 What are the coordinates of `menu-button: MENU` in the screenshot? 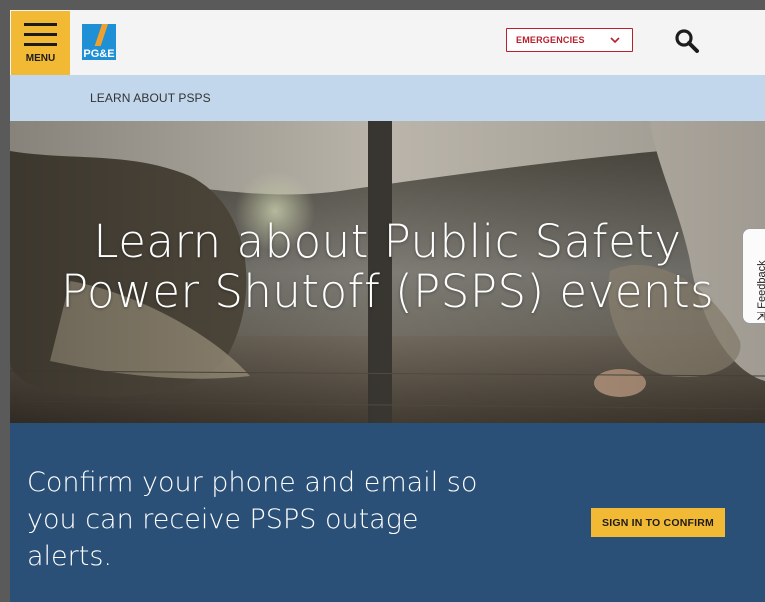 It's located at (40, 43).